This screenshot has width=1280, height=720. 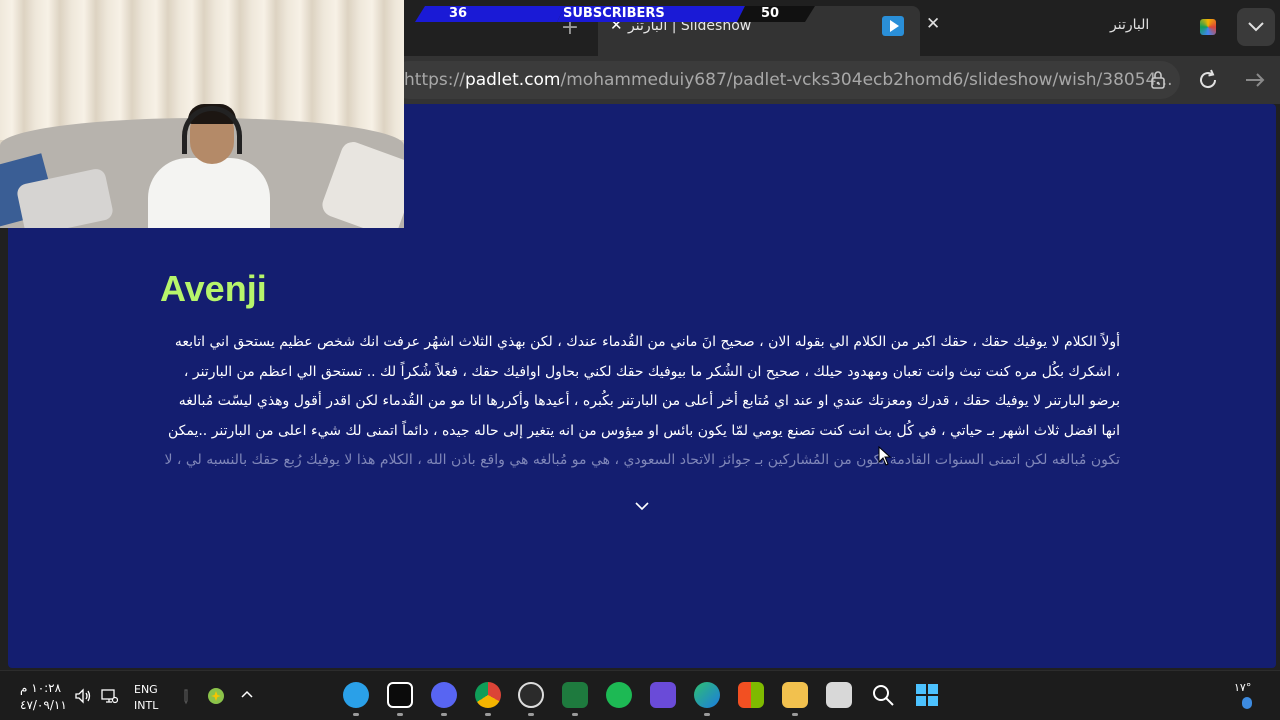 What do you see at coordinates (640, 695) in the screenshot?
I see `taskbar: ١٠:٢٨ م ٤٧/٠٩/١١ ENG INTL ١٧°` at bounding box center [640, 695].